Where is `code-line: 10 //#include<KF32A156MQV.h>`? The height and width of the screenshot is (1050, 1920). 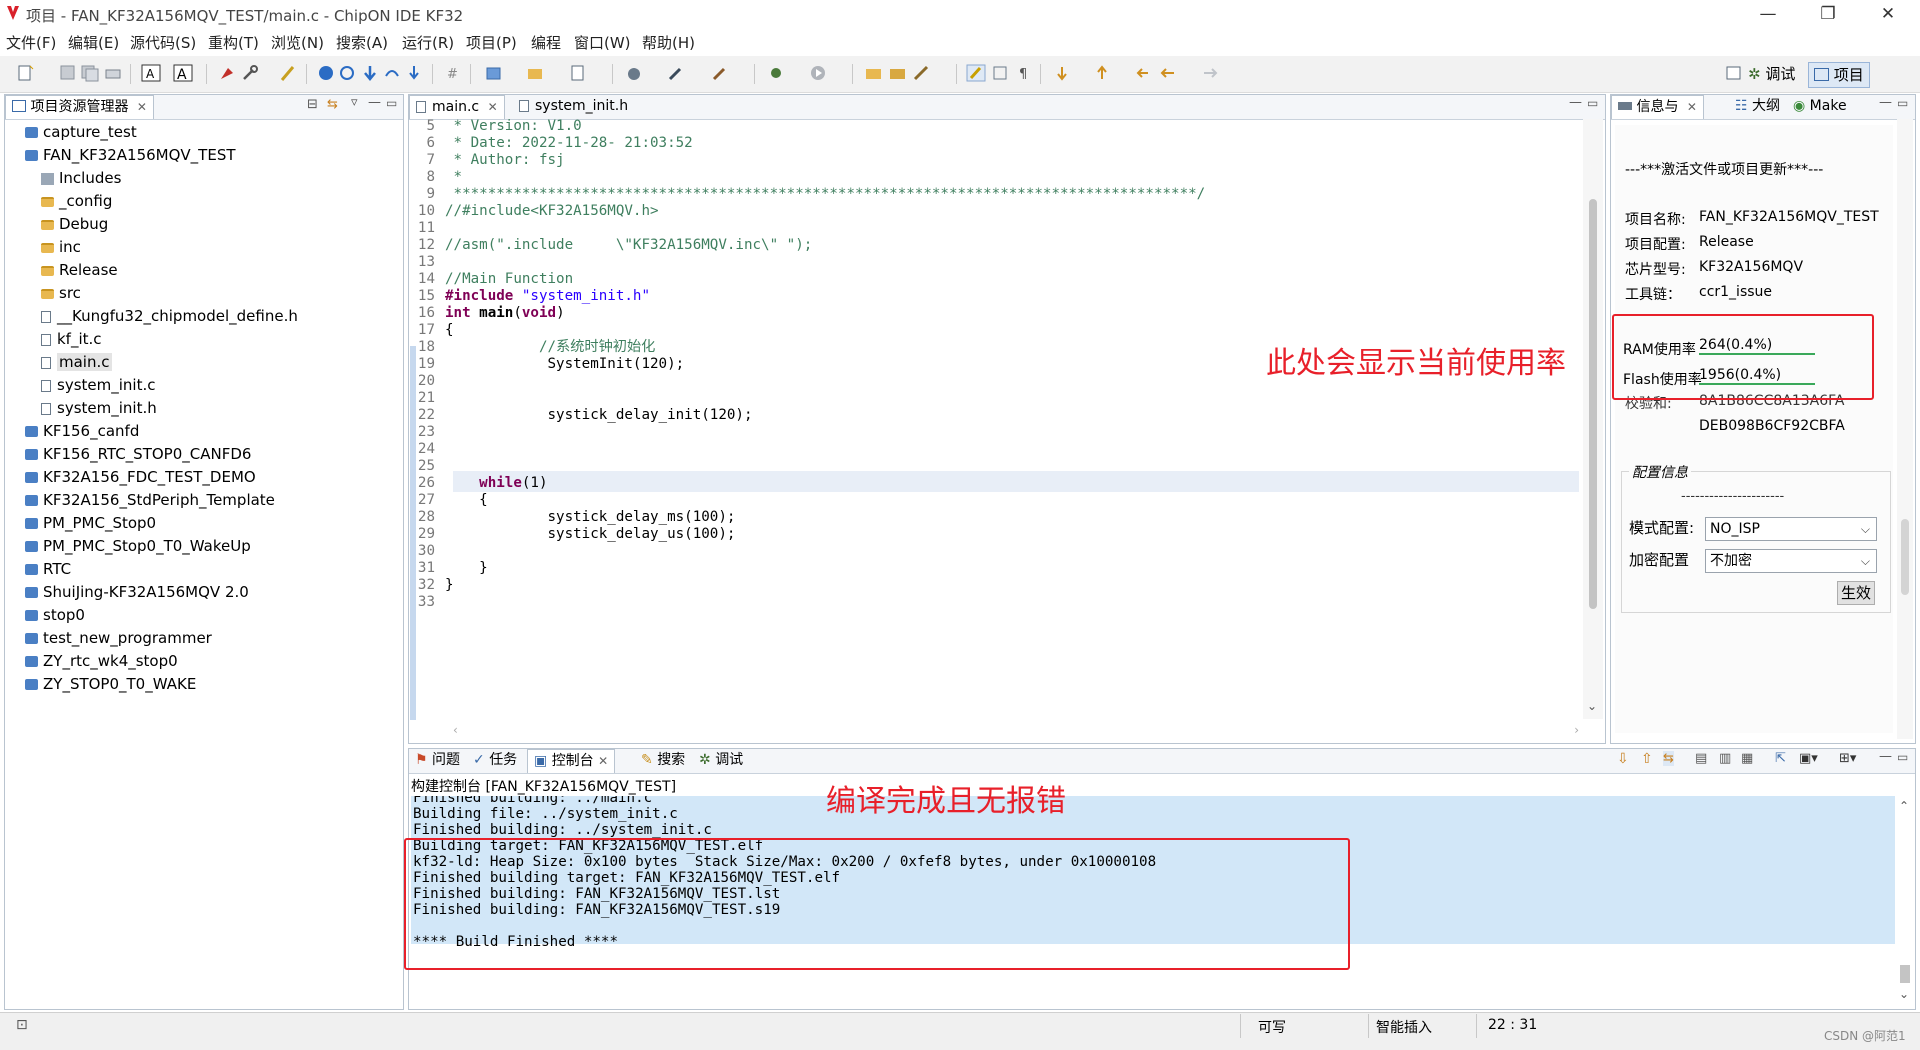 code-line: 10 //#include<KF32A156MQV.h> is located at coordinates (994, 211).